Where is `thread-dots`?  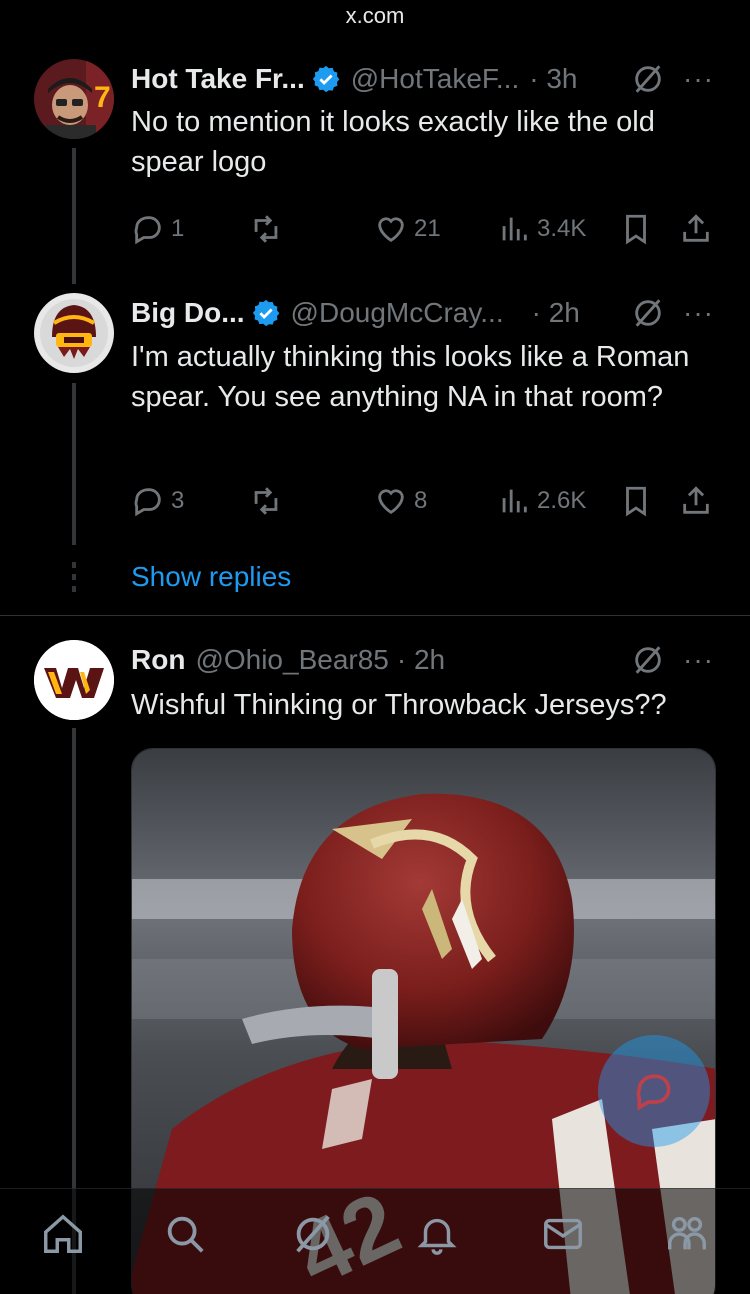 thread-dots is located at coordinates (74, 580).